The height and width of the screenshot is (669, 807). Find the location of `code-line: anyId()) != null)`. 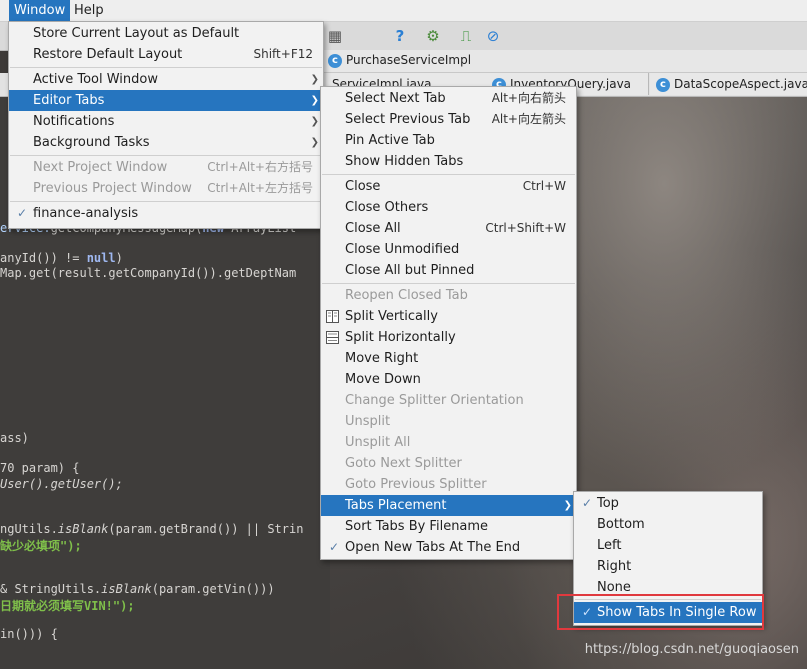

code-line: anyId()) != null) is located at coordinates (61, 258).